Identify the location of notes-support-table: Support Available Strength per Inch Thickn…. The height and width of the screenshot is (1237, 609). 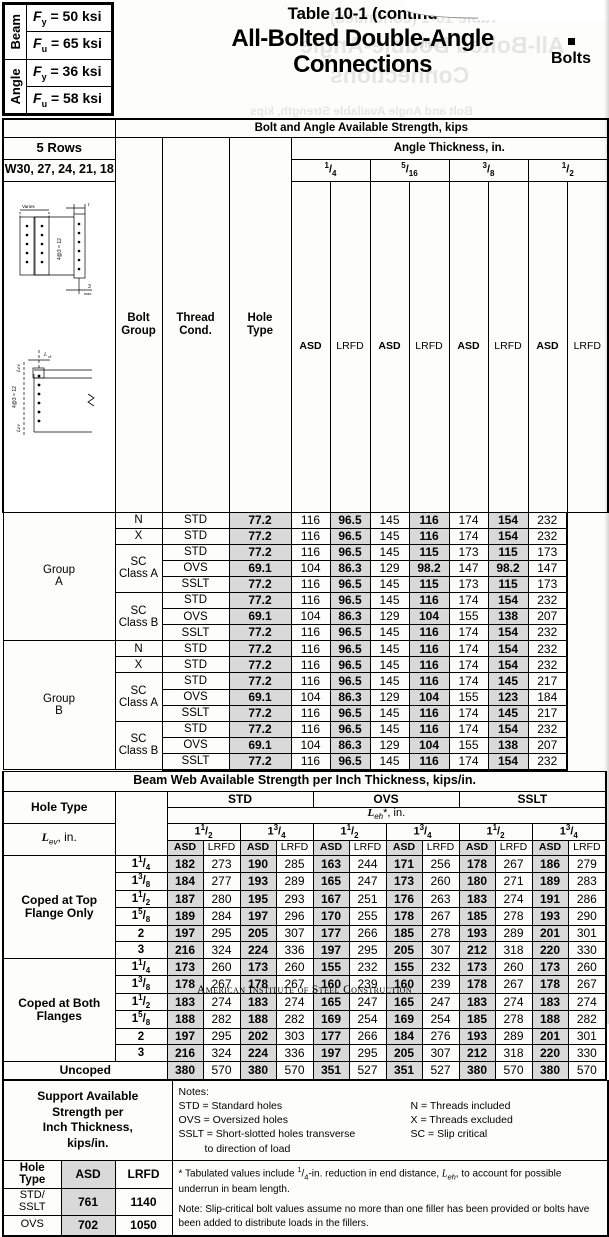
(305, 1158).